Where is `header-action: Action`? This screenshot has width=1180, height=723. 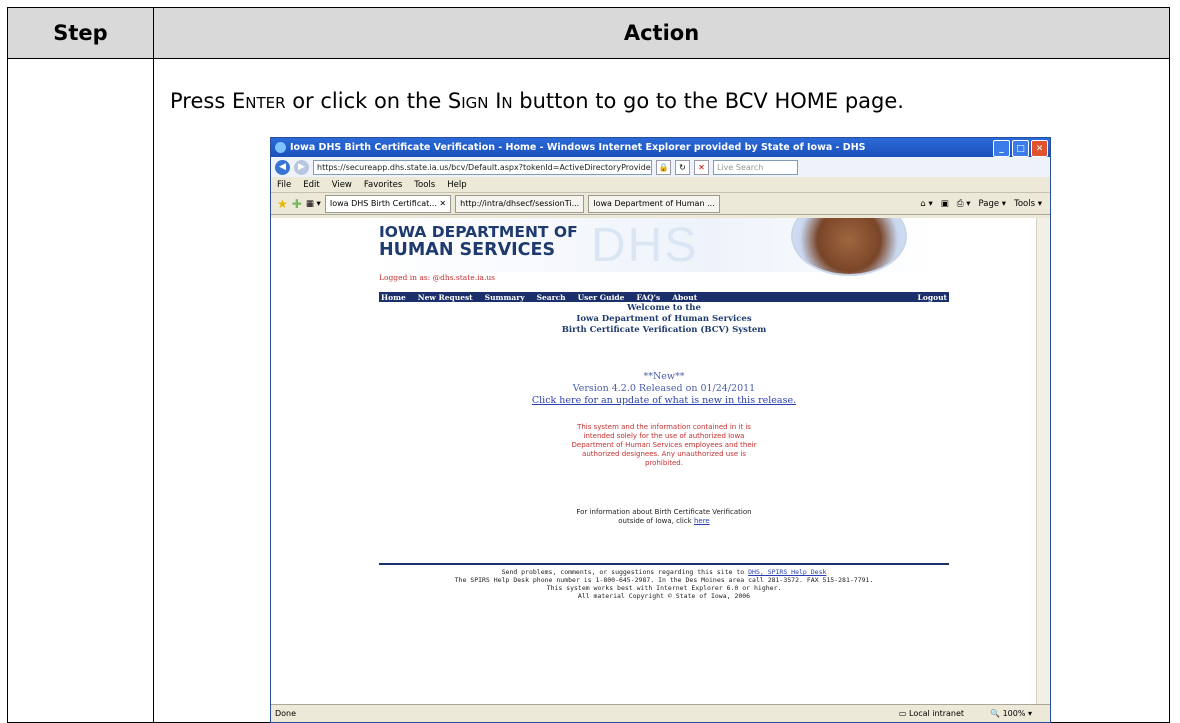 header-action: Action is located at coordinates (661, 33).